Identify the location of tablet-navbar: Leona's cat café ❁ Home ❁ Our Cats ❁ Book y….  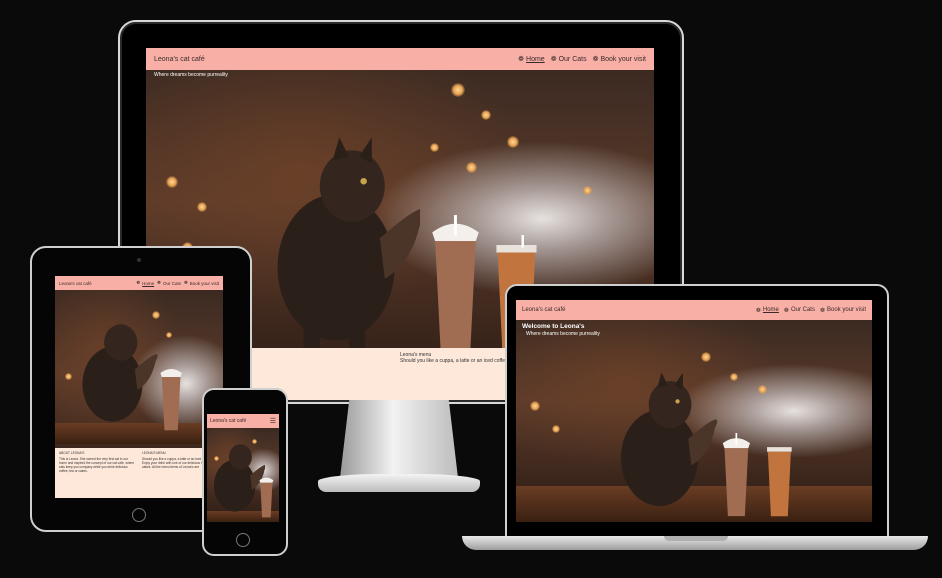
(139, 283).